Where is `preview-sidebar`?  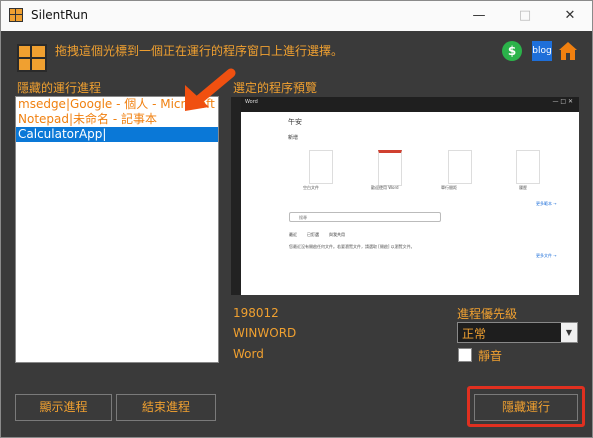
preview-sidebar is located at coordinates (236, 196).